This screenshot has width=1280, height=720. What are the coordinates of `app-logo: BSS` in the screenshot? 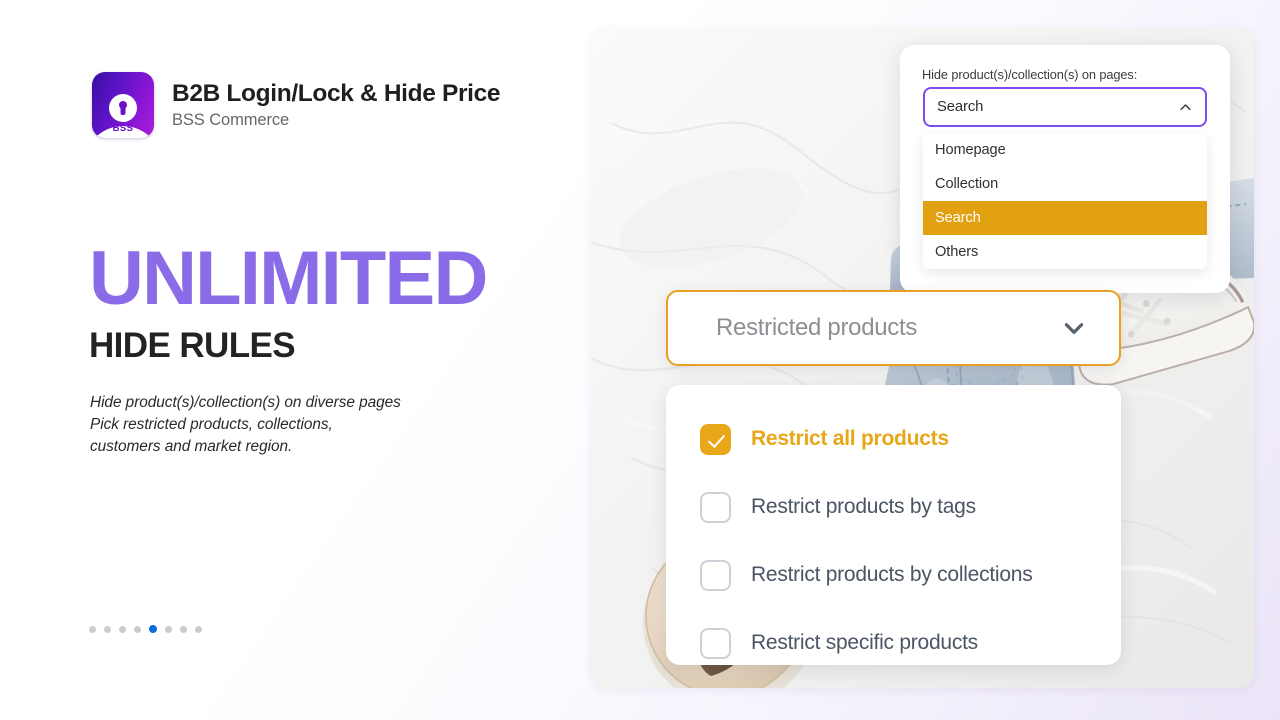 It's located at (123, 105).